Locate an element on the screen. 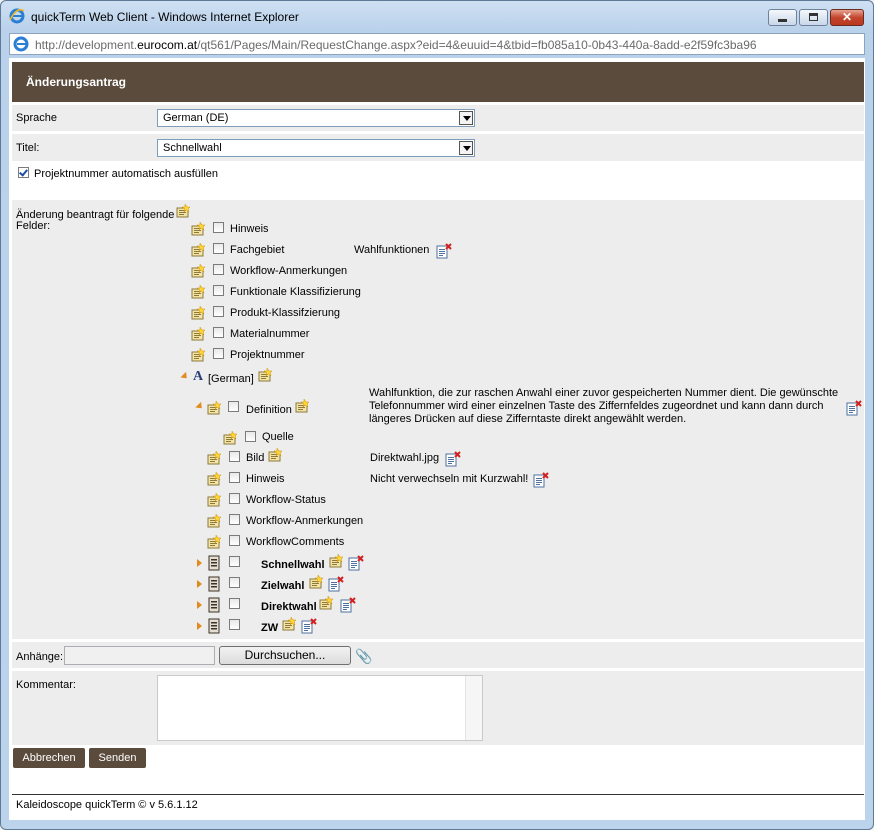 This screenshot has width=874, height=830. send-button: Senden is located at coordinates (117, 758).